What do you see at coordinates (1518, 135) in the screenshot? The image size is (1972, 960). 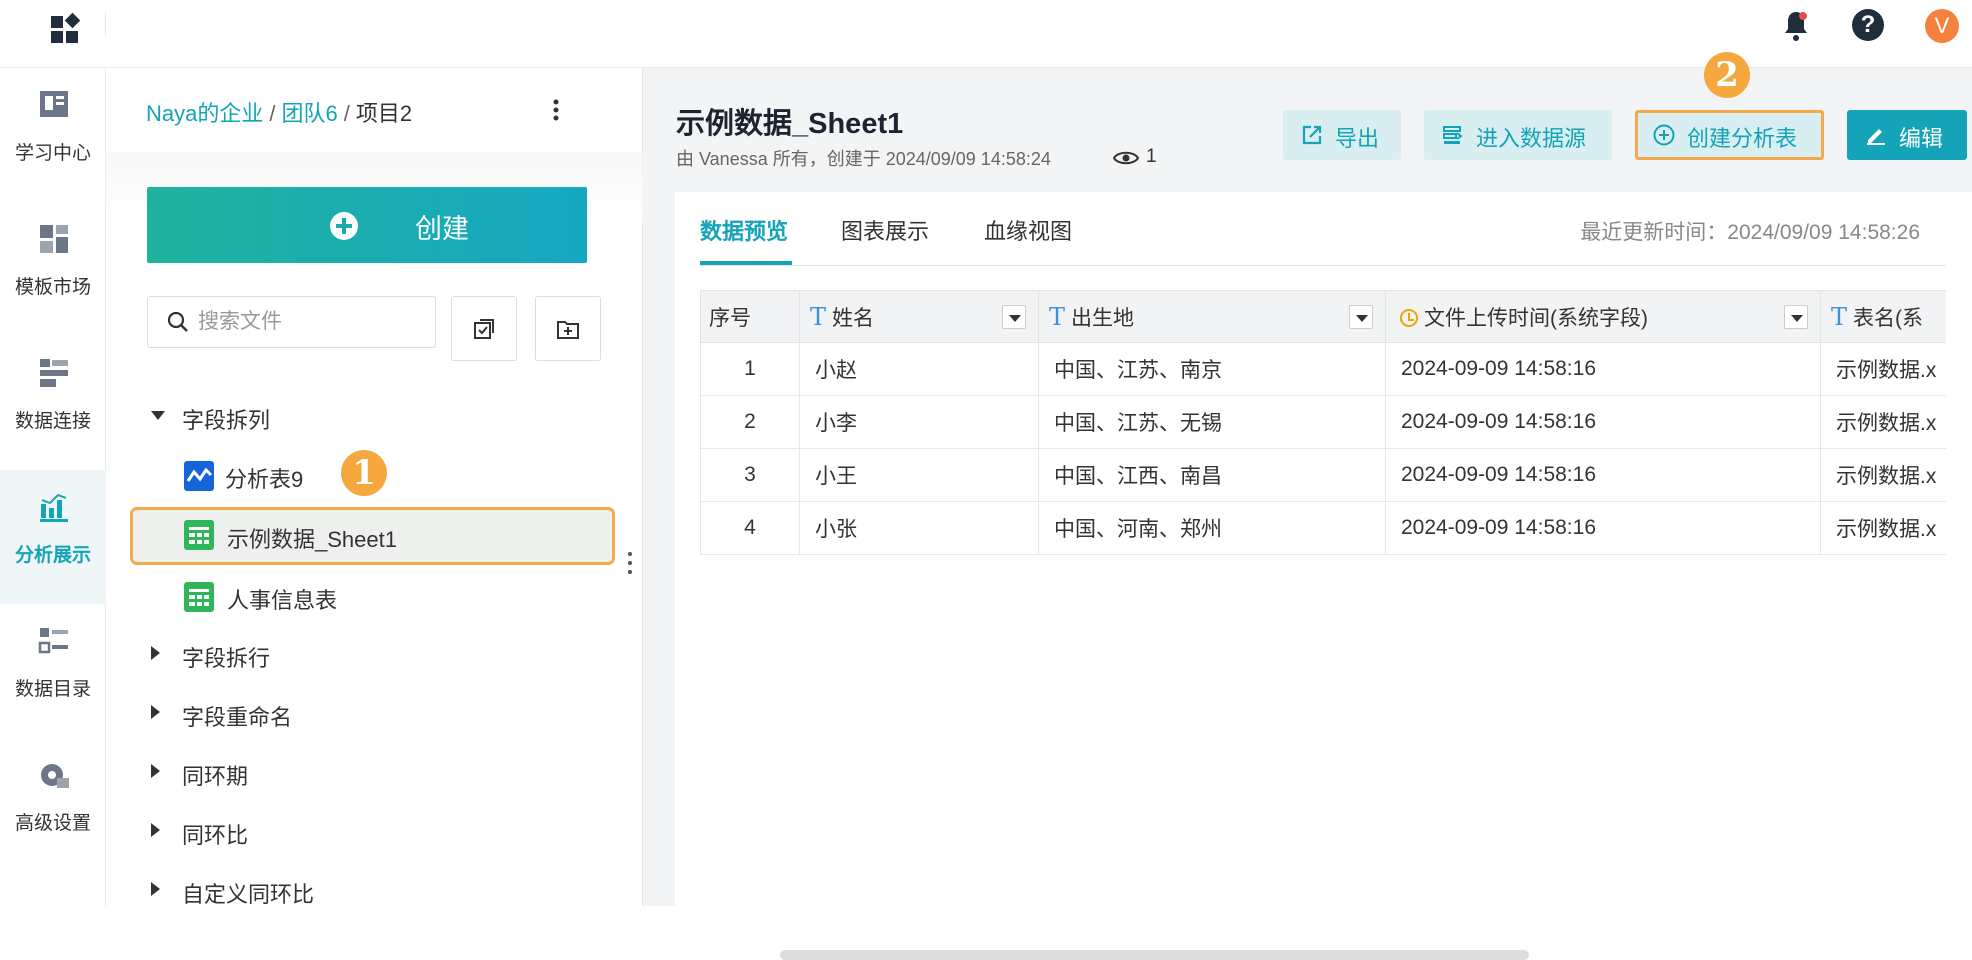 I see `enter-datasource-button: 进入数据源` at bounding box center [1518, 135].